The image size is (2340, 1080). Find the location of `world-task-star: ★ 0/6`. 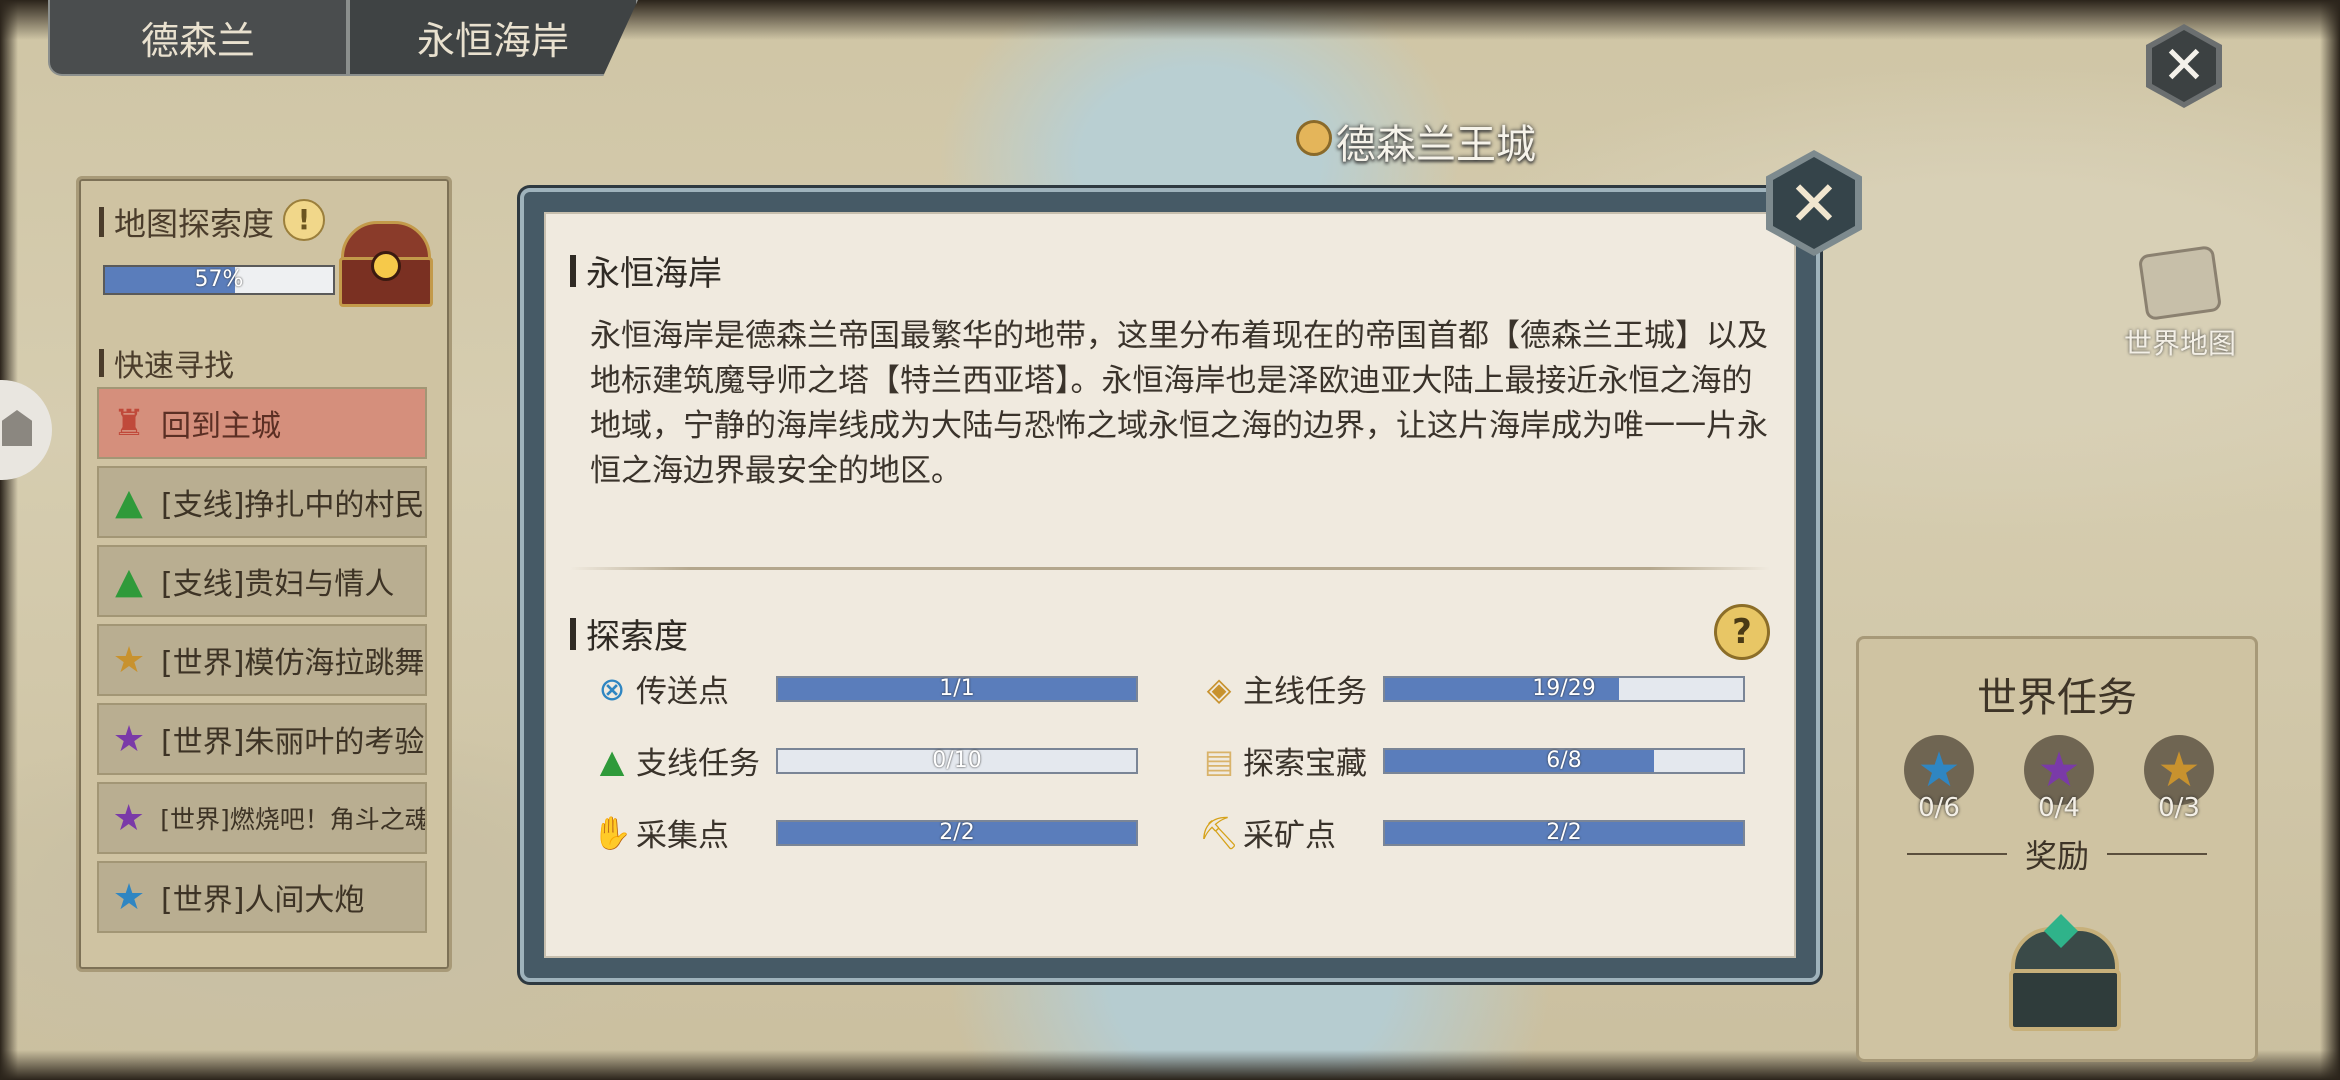

world-task-star: ★ 0/6 is located at coordinates (1939, 779).